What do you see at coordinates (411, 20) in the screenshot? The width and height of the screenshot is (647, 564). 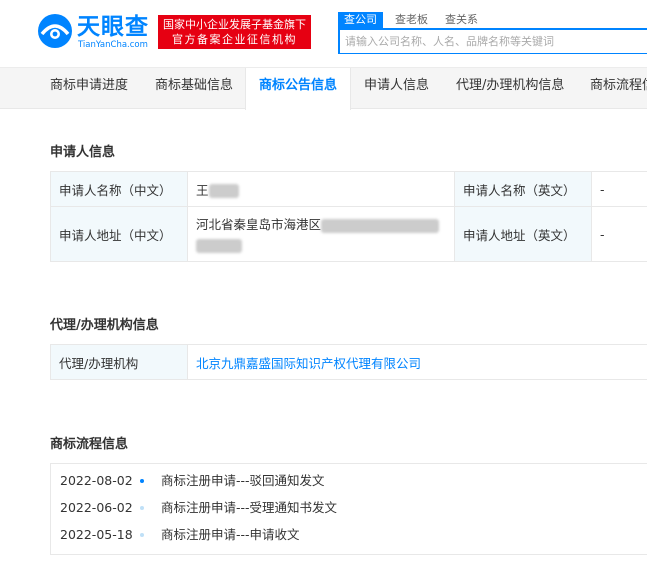 I see `search-tab-boss: 查老板` at bounding box center [411, 20].